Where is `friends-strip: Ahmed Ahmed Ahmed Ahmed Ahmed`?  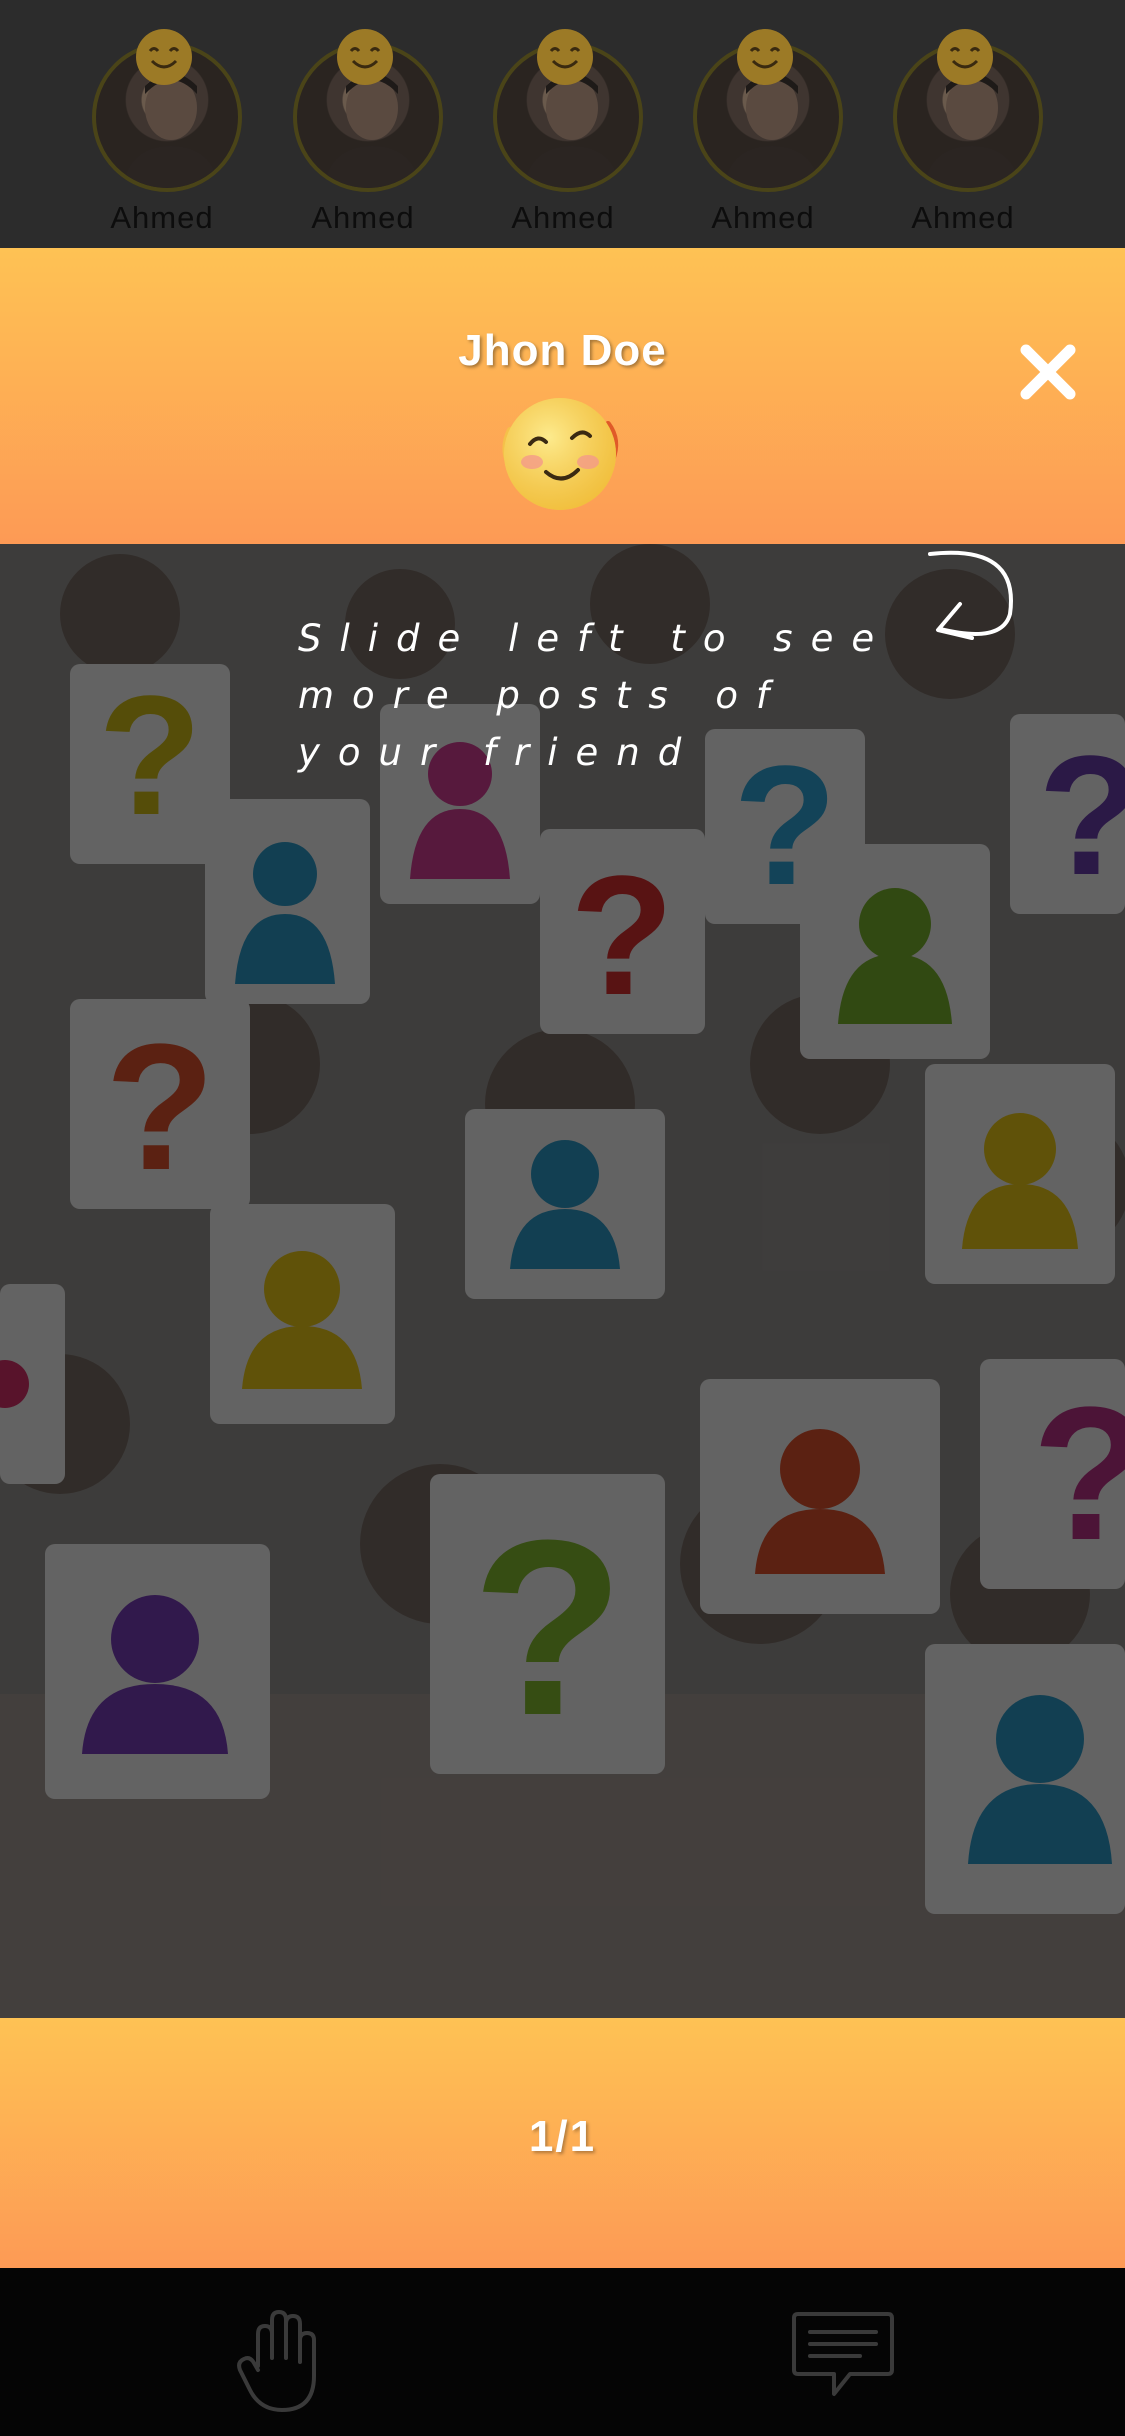
friends-strip: Ahmed Ahmed Ahmed Ahmed Ahmed is located at coordinates (562, 124).